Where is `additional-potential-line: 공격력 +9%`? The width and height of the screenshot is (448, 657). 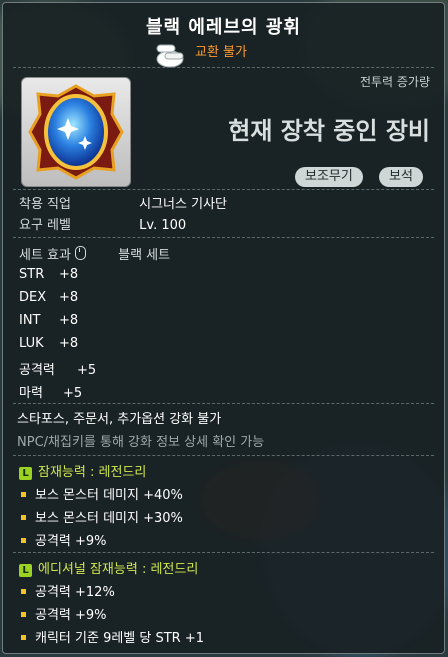 additional-potential-line: 공격력 +9% is located at coordinates (64, 613).